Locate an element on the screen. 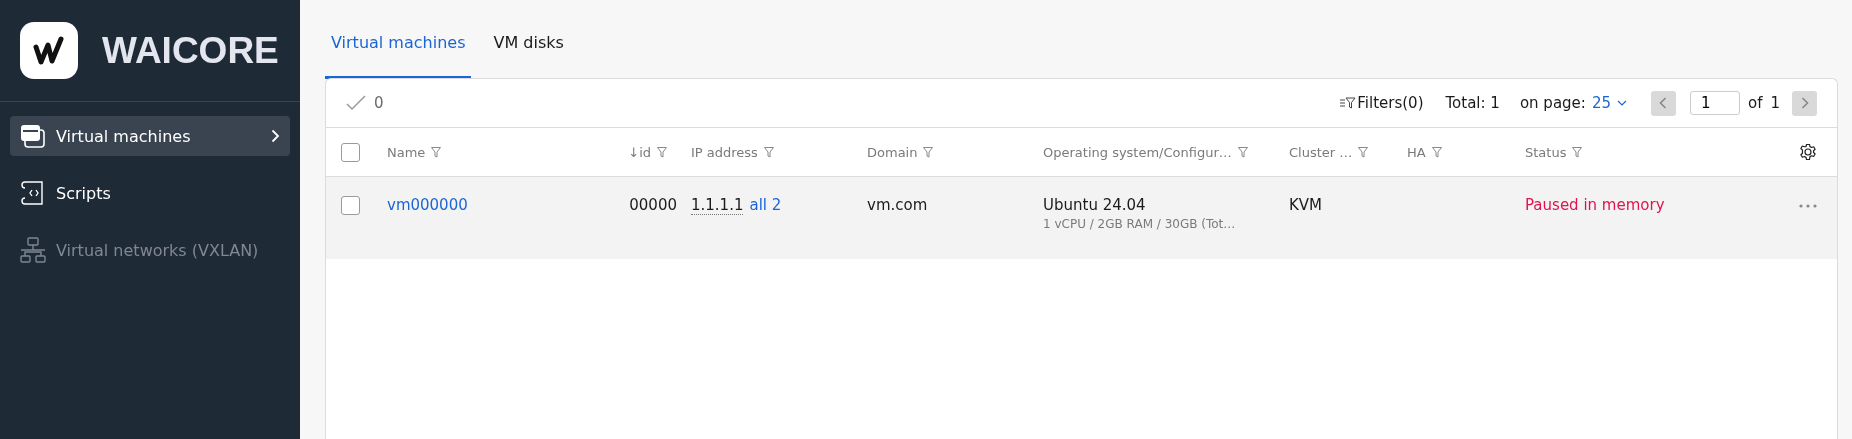  chevron-right-icon is located at coordinates (1804, 103).